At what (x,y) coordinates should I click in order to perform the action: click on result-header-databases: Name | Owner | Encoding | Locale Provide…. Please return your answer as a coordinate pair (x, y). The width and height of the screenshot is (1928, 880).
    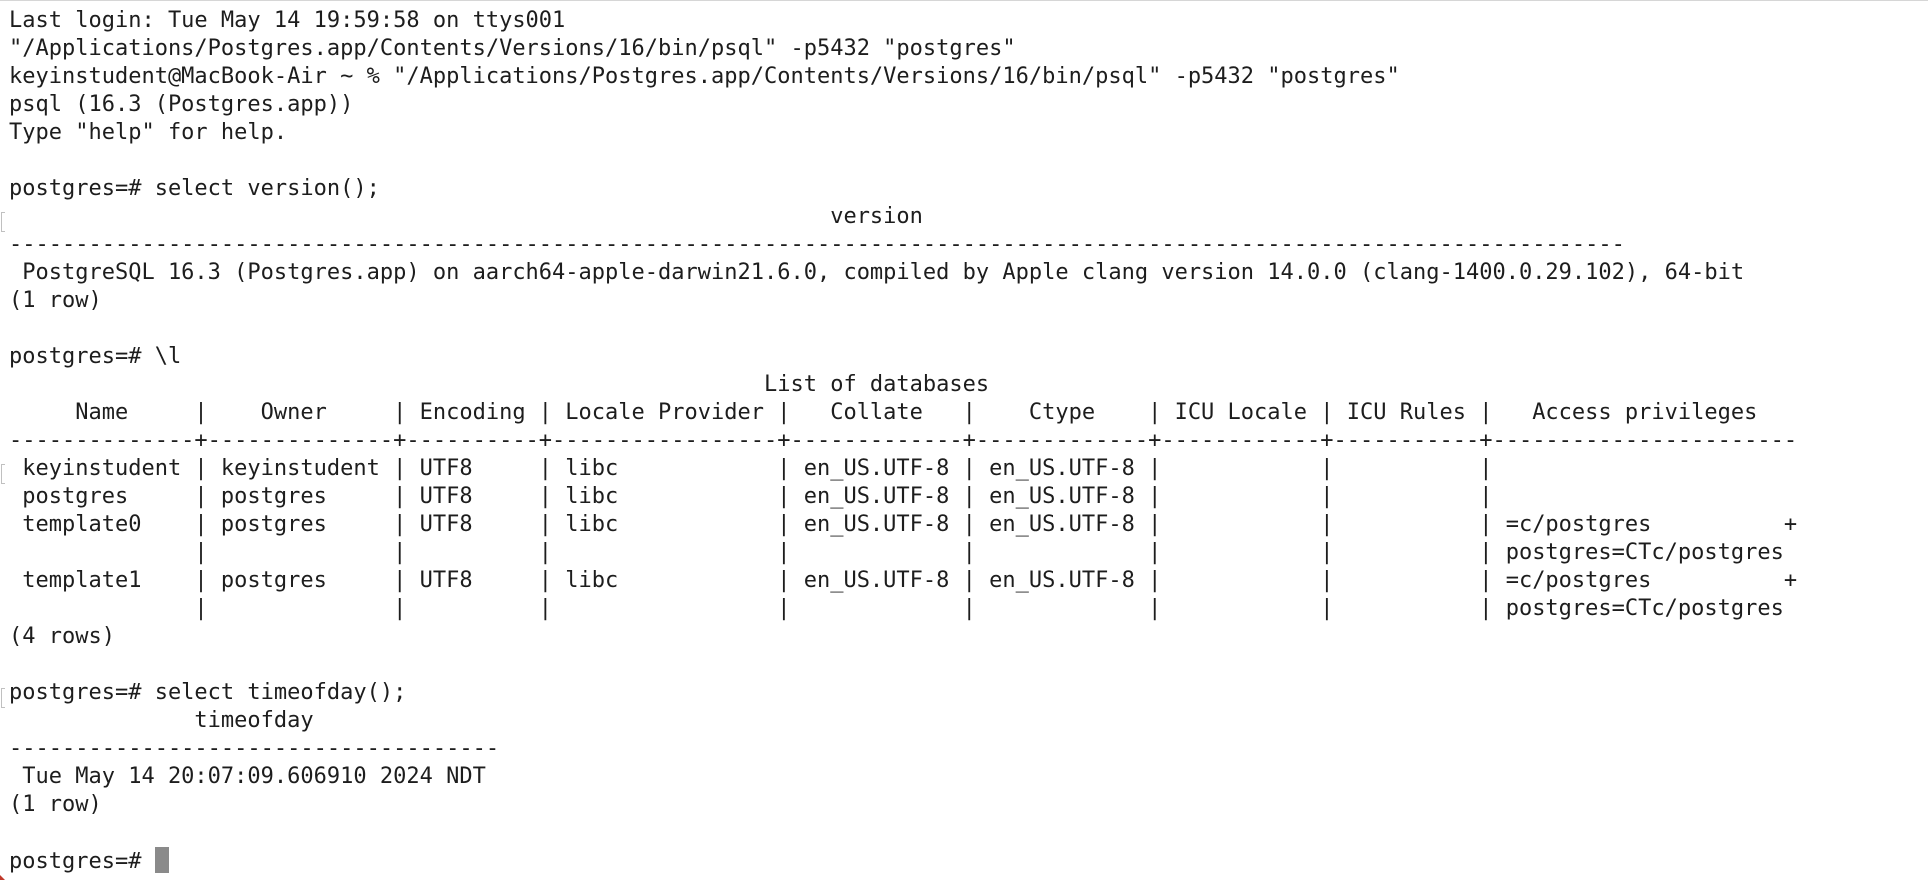
    Looking at the image, I should click on (883, 412).